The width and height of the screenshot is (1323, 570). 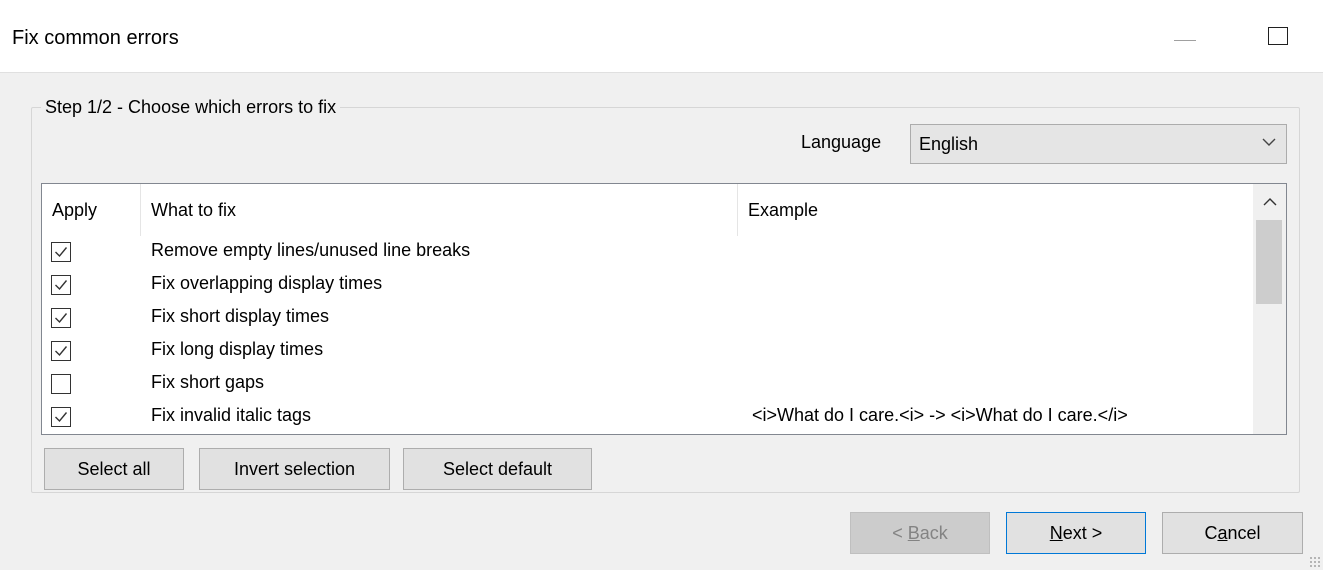 What do you see at coordinates (648, 318) in the screenshot?
I see `table-row: Fix short display times` at bounding box center [648, 318].